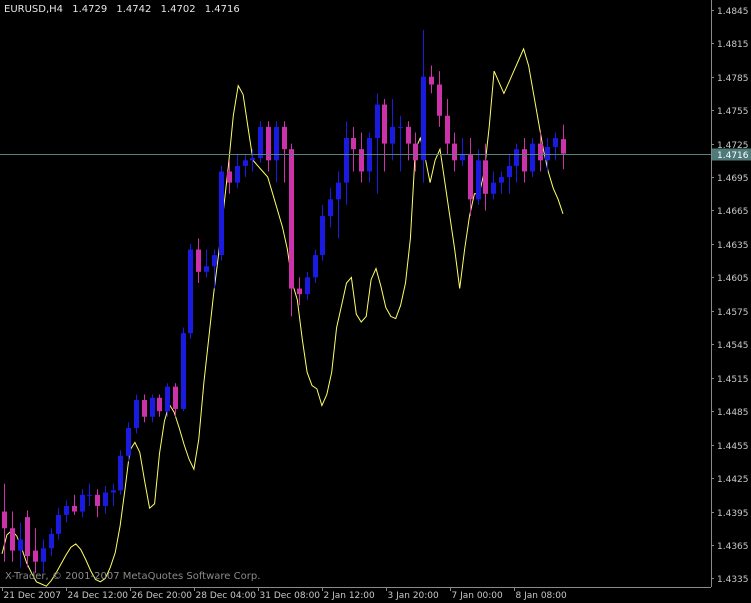 Image resolution: width=751 pixels, height=603 pixels. I want to click on price-tick-label: 1.4365, so click(733, 547).